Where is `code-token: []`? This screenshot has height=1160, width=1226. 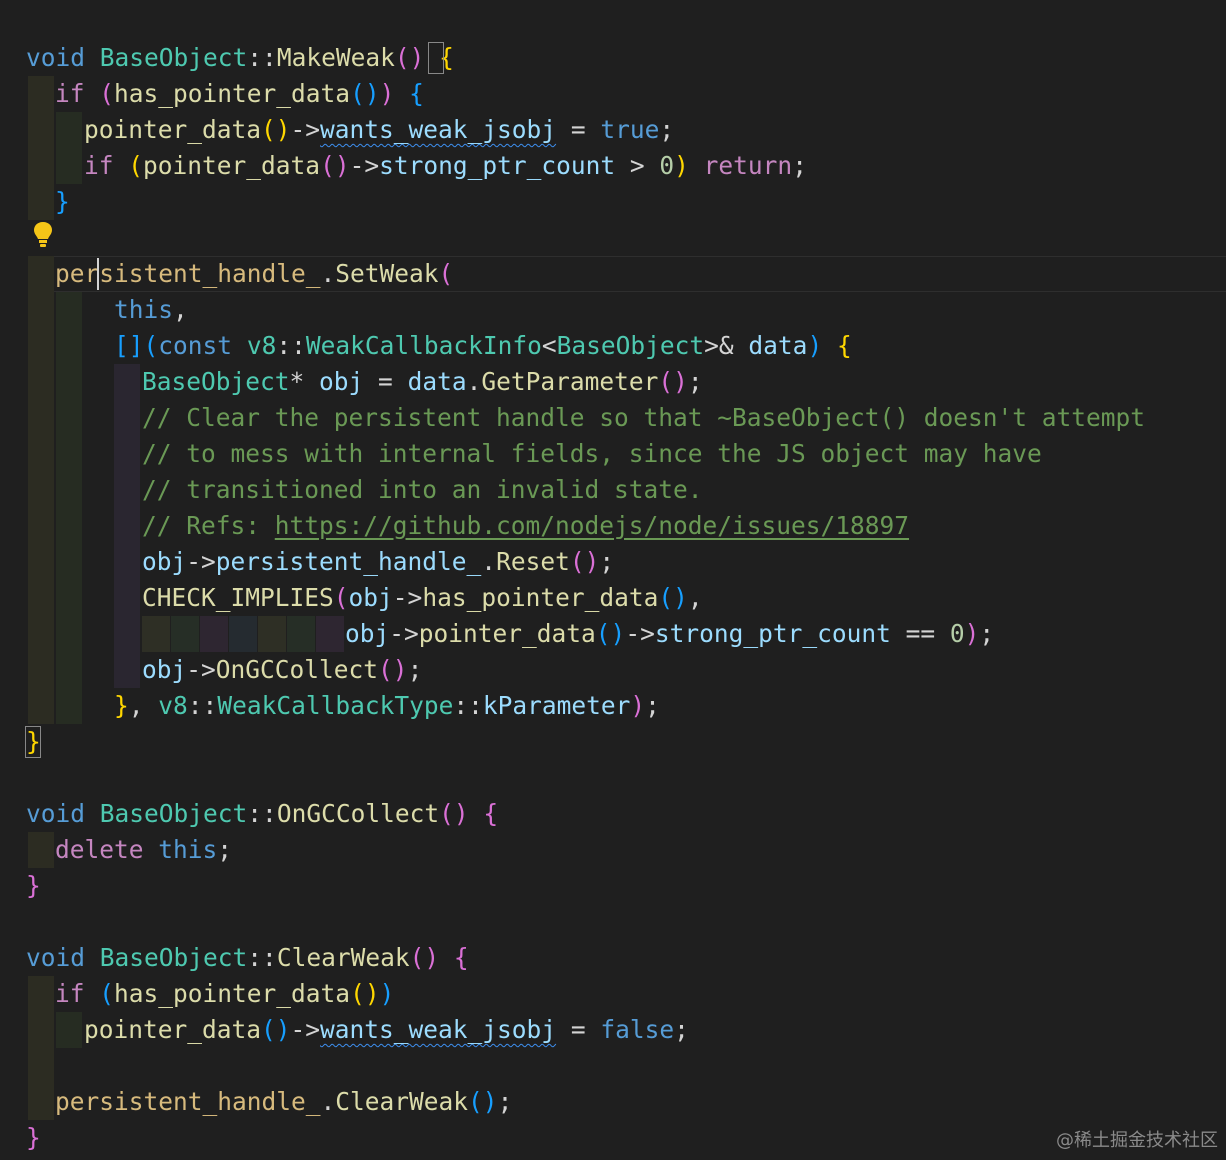 code-token: [] is located at coordinates (129, 345).